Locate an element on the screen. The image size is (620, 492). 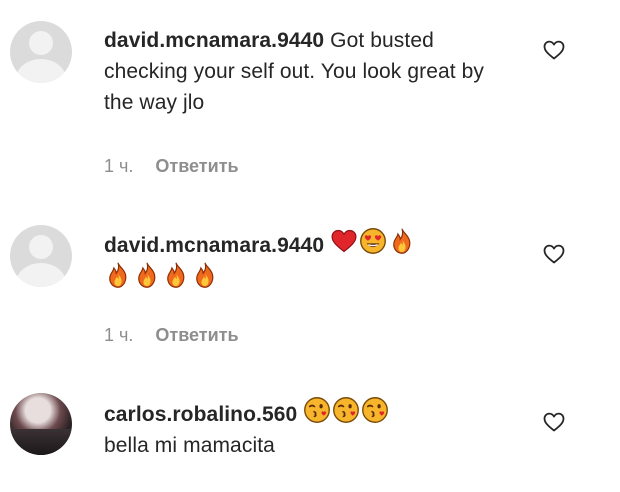
comment-text-block: david.mcnamara.9440 is located at coordinates (304, 261).